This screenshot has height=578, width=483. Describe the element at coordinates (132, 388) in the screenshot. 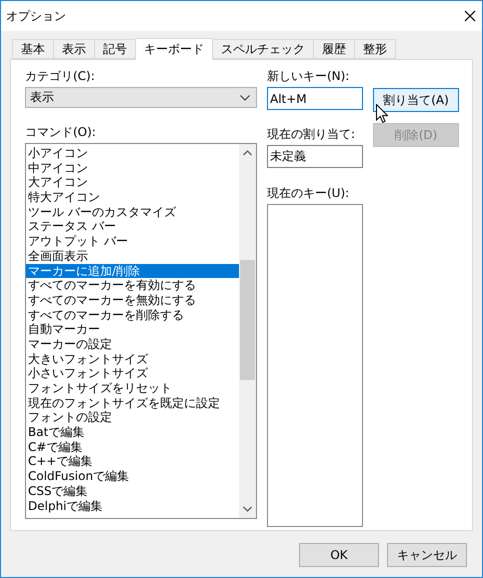

I see `command-item: フォントサイズをリセット` at that location.